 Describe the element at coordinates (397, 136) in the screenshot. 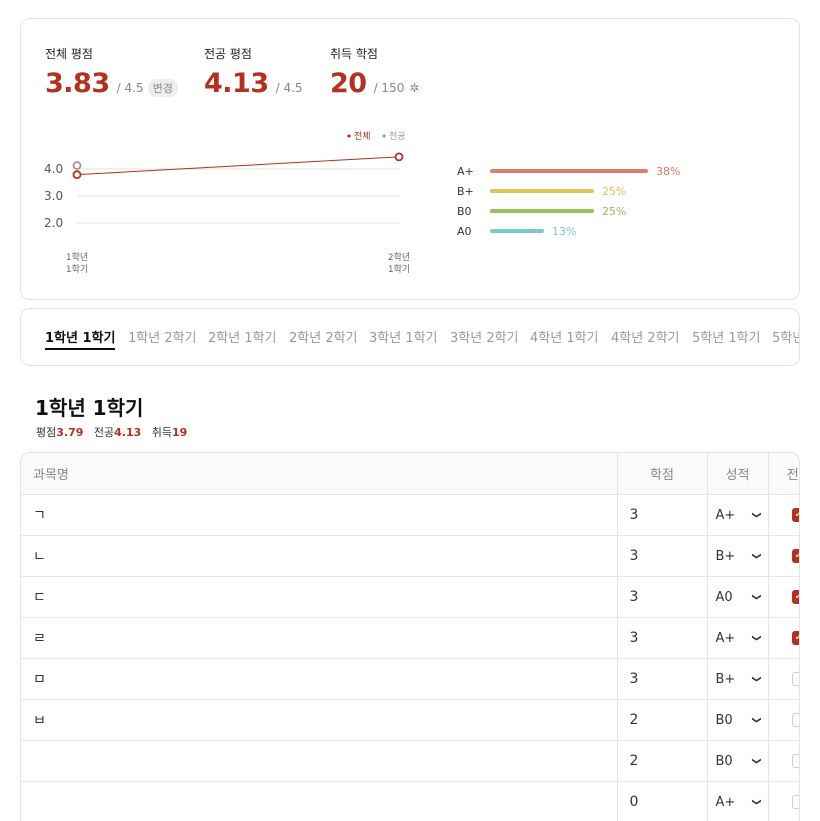

I see `legend-label: 전공` at that location.